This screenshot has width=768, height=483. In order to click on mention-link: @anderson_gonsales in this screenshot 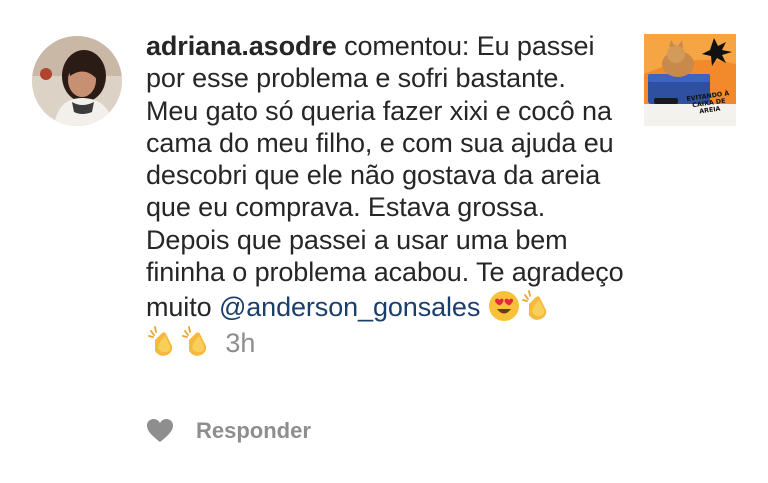, I will do `click(349, 307)`.